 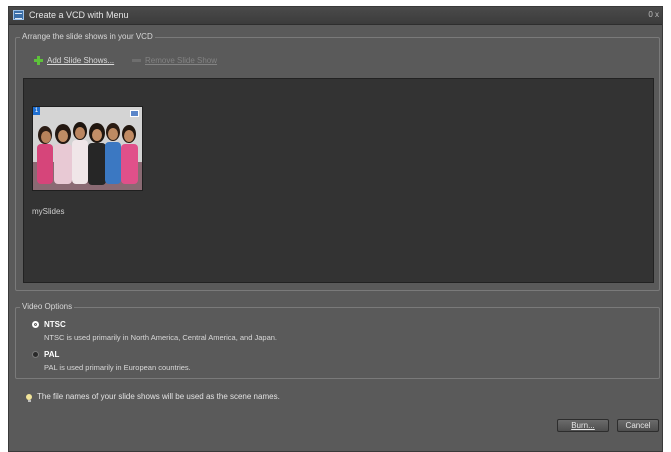 I want to click on slide-show-thumbnail: 1, so click(x=87, y=148).